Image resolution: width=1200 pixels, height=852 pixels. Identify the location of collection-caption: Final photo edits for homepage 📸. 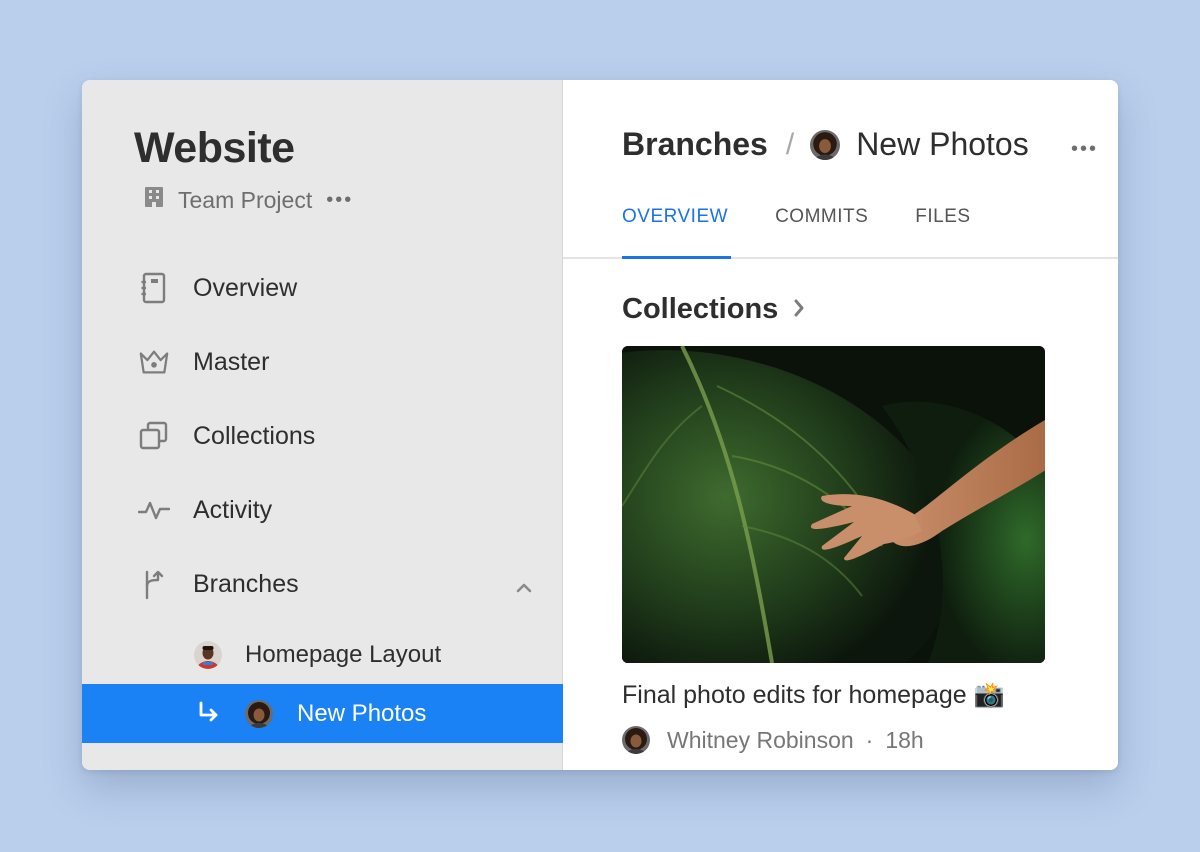
(813, 695).